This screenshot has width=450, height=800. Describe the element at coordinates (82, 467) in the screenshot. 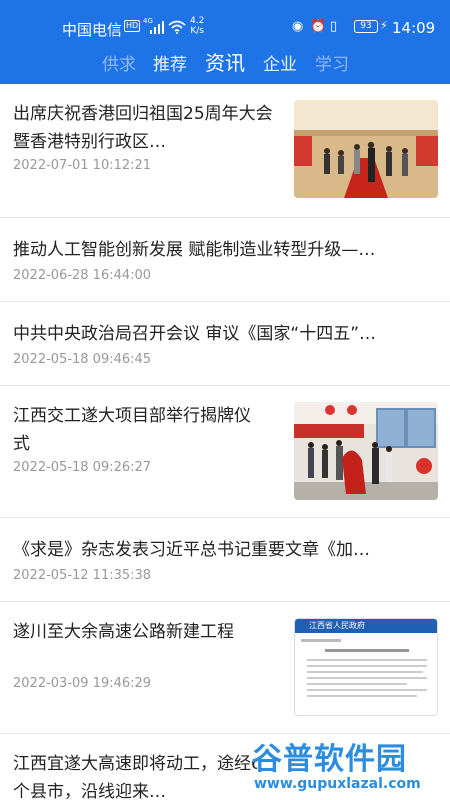

I see `article-date: 2022-05-18 09:26:27` at that location.